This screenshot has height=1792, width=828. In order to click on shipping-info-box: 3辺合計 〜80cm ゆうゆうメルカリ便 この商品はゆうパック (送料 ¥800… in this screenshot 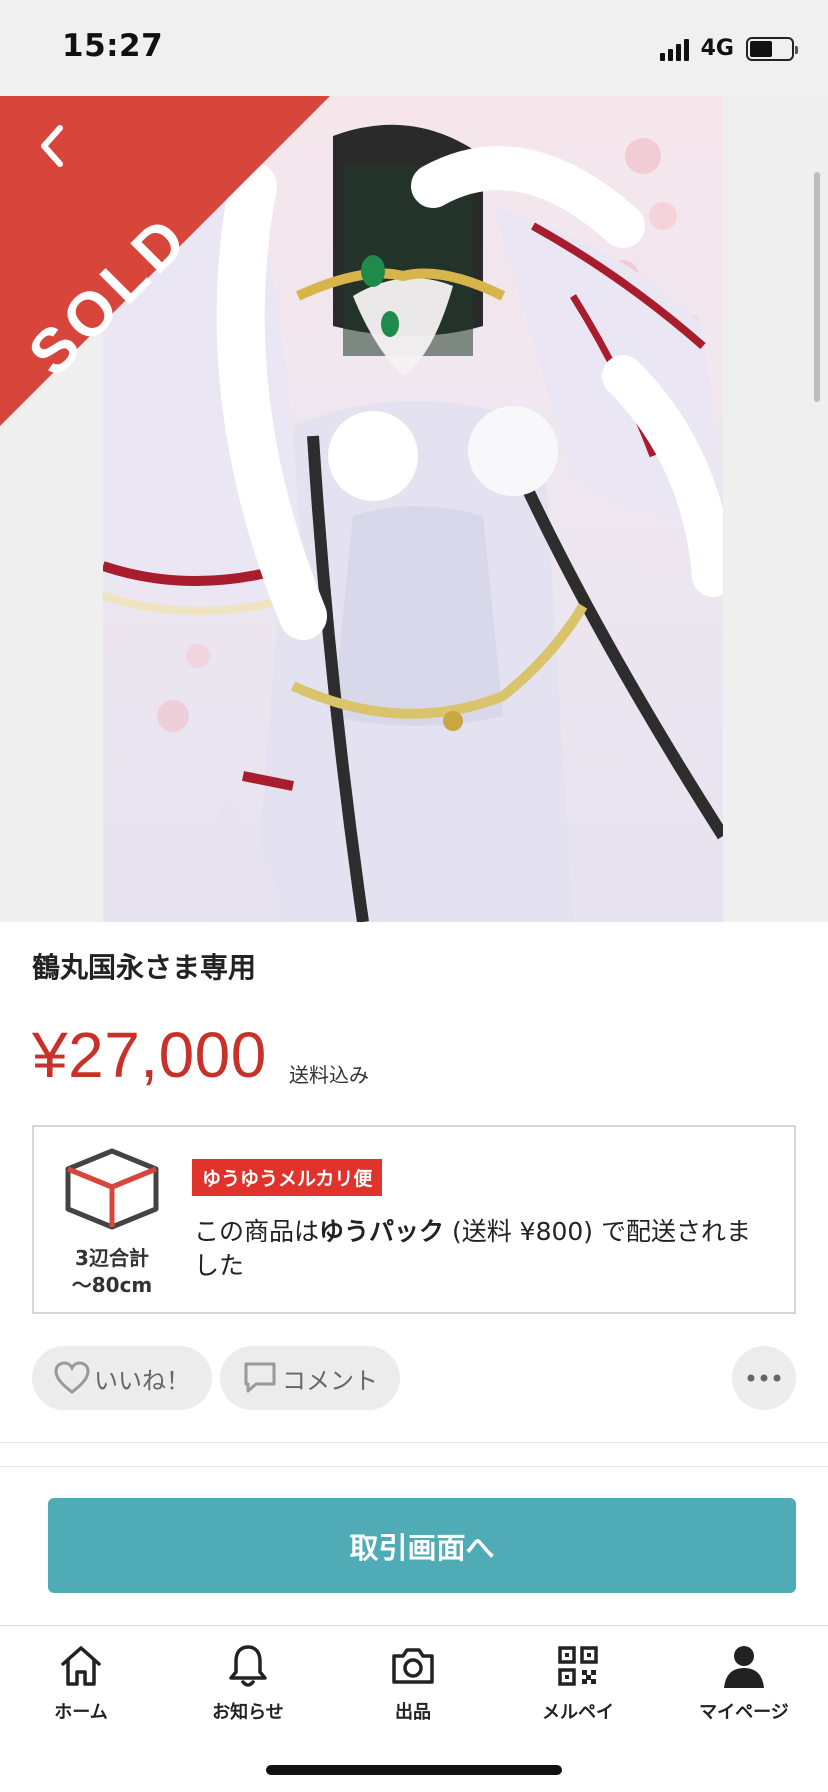, I will do `click(414, 1219)`.